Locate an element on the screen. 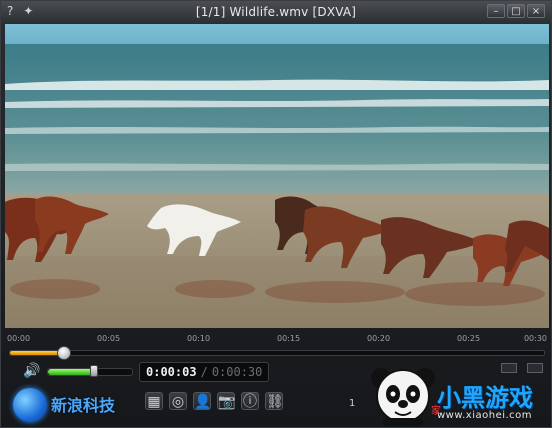  timeline-tick: 00:15 is located at coordinates (289, 338).